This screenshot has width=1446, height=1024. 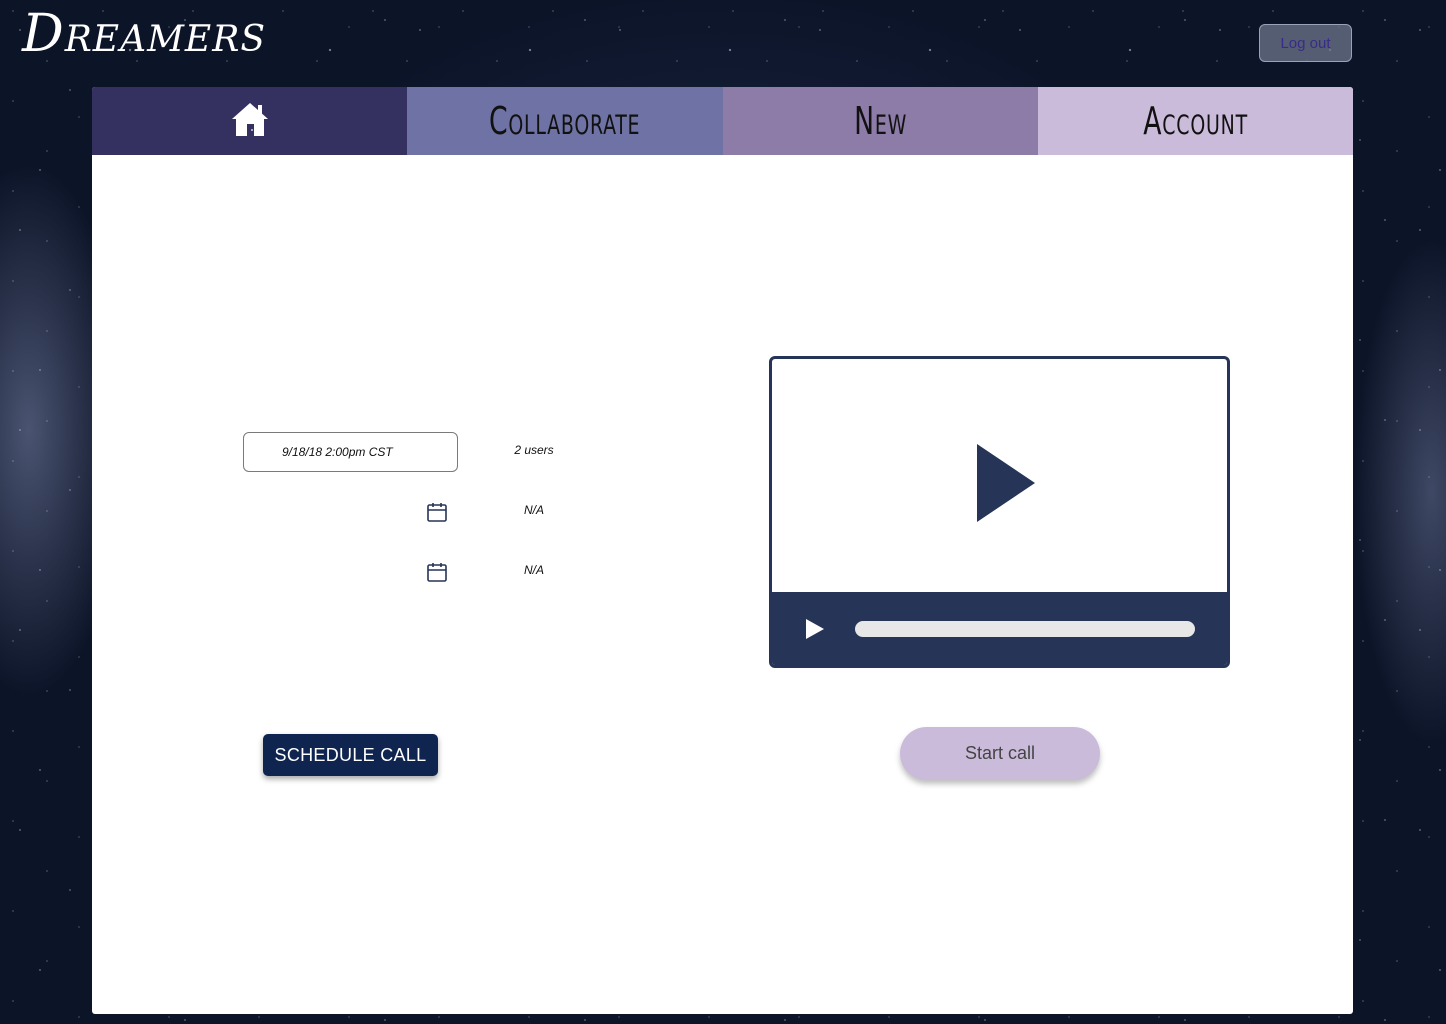 What do you see at coordinates (533, 510) in the screenshot?
I see `row-2-users: N/A` at bounding box center [533, 510].